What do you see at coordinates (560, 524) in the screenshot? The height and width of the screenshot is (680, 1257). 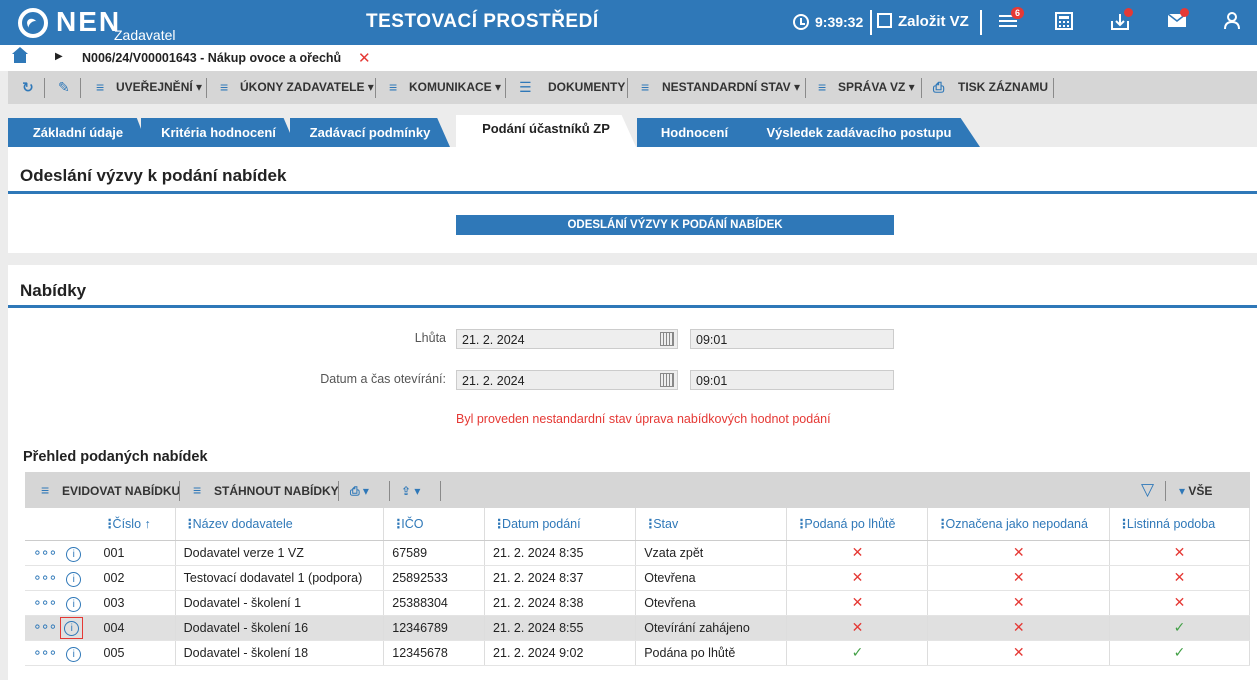 I see `column-header-date: ⋮Datum podání` at bounding box center [560, 524].